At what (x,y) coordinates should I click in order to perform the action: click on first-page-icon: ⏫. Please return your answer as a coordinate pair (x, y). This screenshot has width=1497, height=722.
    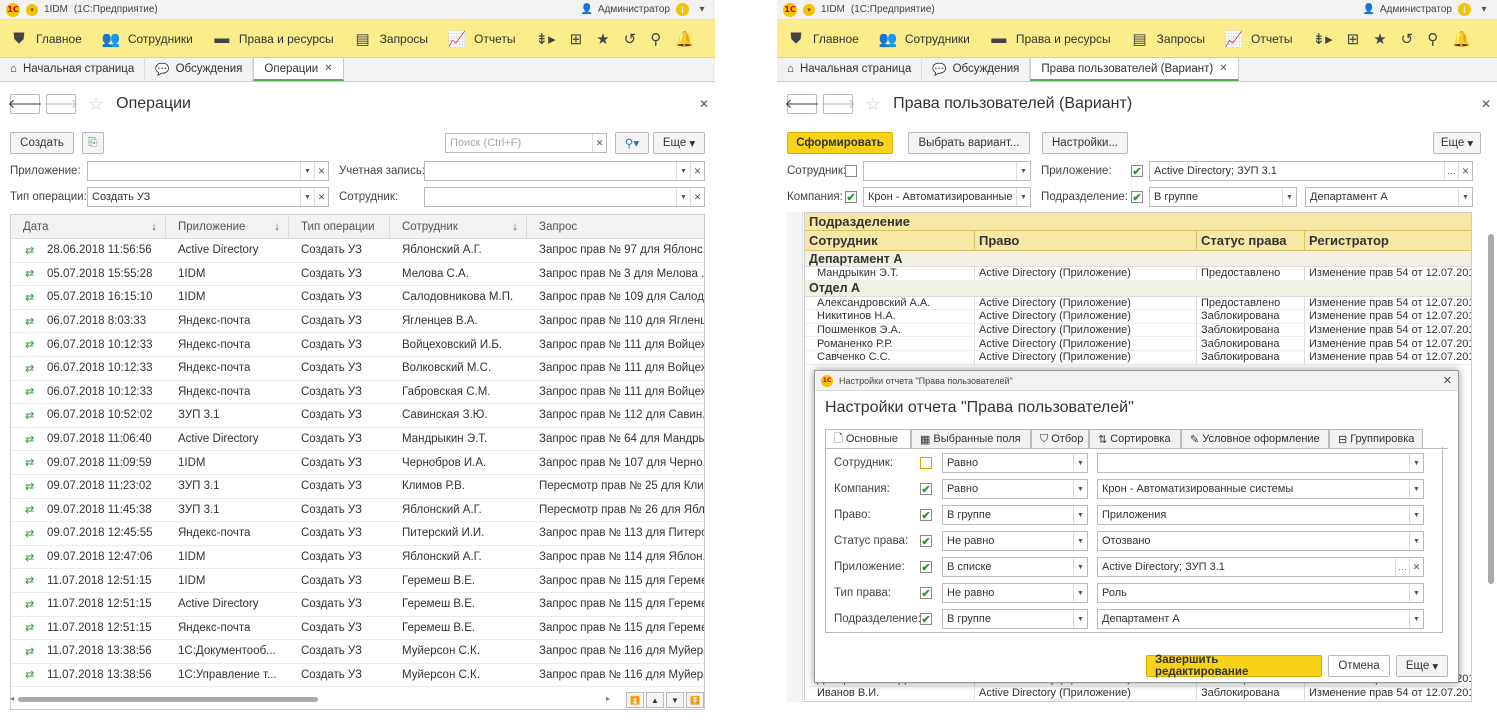
    Looking at the image, I should click on (635, 700).